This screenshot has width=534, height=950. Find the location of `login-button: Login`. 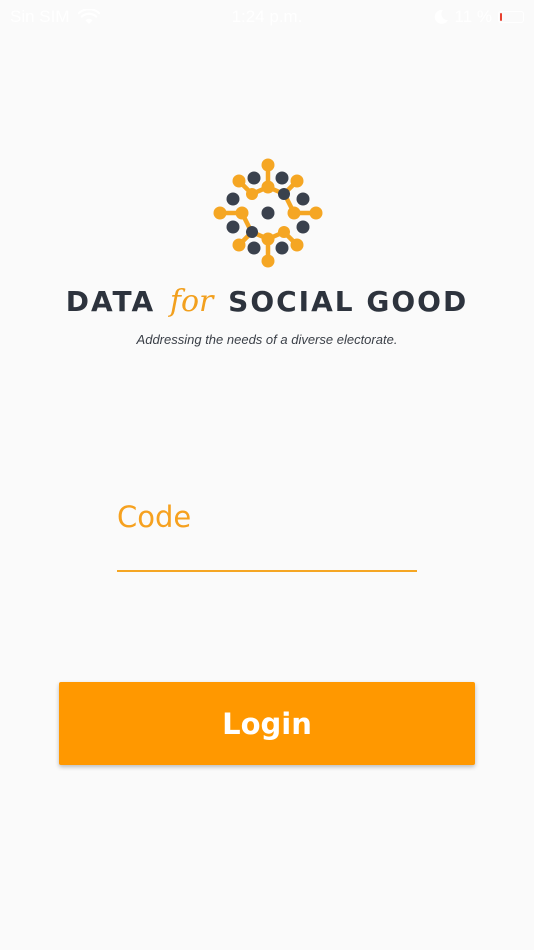

login-button: Login is located at coordinates (267, 723).